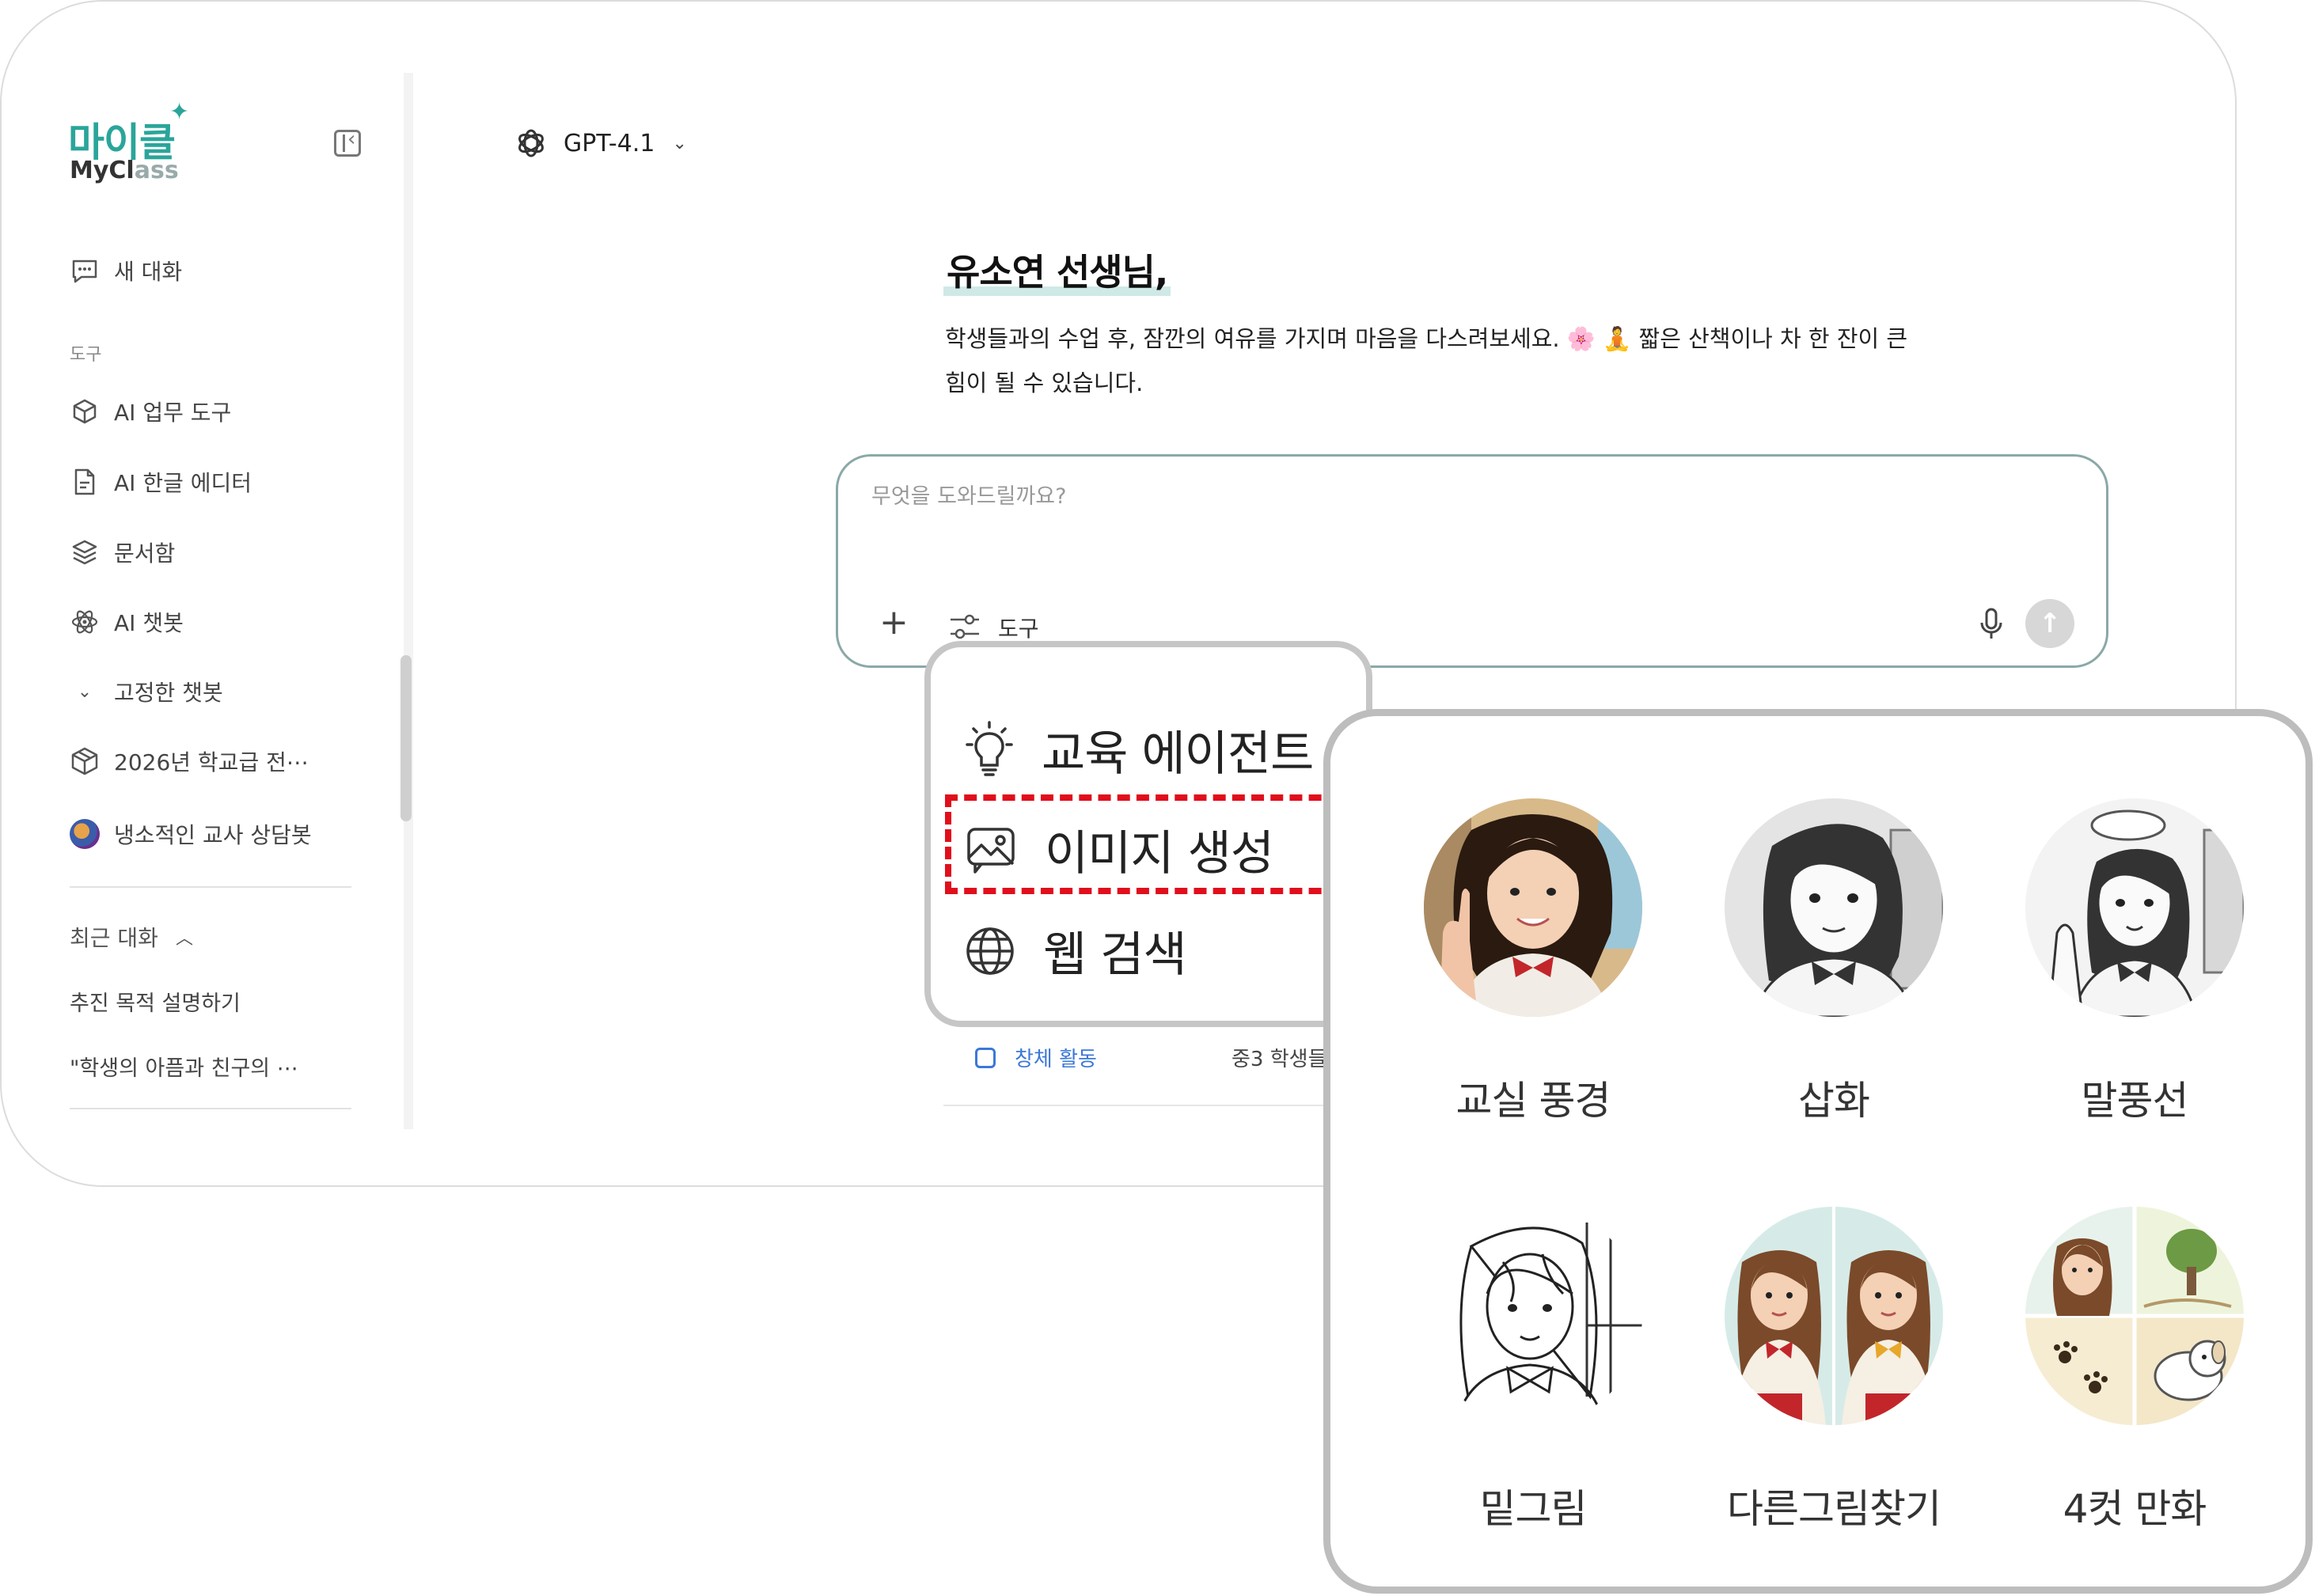  What do you see at coordinates (1018, 629) in the screenshot?
I see `tools-label: 도구` at bounding box center [1018, 629].